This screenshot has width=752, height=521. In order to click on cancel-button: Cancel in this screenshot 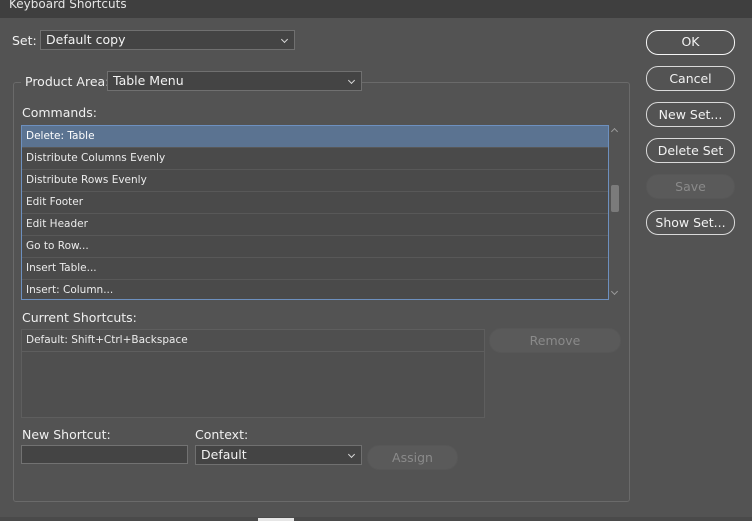, I will do `click(690, 78)`.